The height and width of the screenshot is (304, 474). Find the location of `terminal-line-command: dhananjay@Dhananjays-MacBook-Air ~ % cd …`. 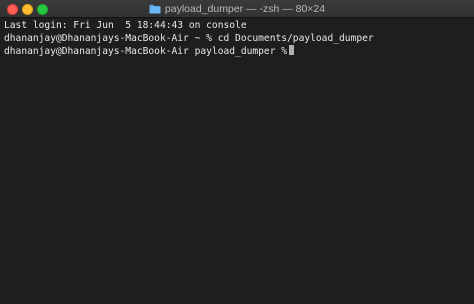

terminal-line-command: dhananjay@Dhananjays-MacBook-Air ~ % cd … is located at coordinates (189, 38).